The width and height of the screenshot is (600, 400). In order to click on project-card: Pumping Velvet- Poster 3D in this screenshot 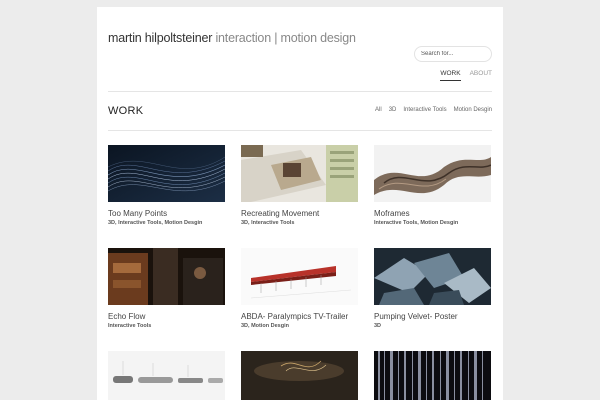, I will do `click(432, 288)`.